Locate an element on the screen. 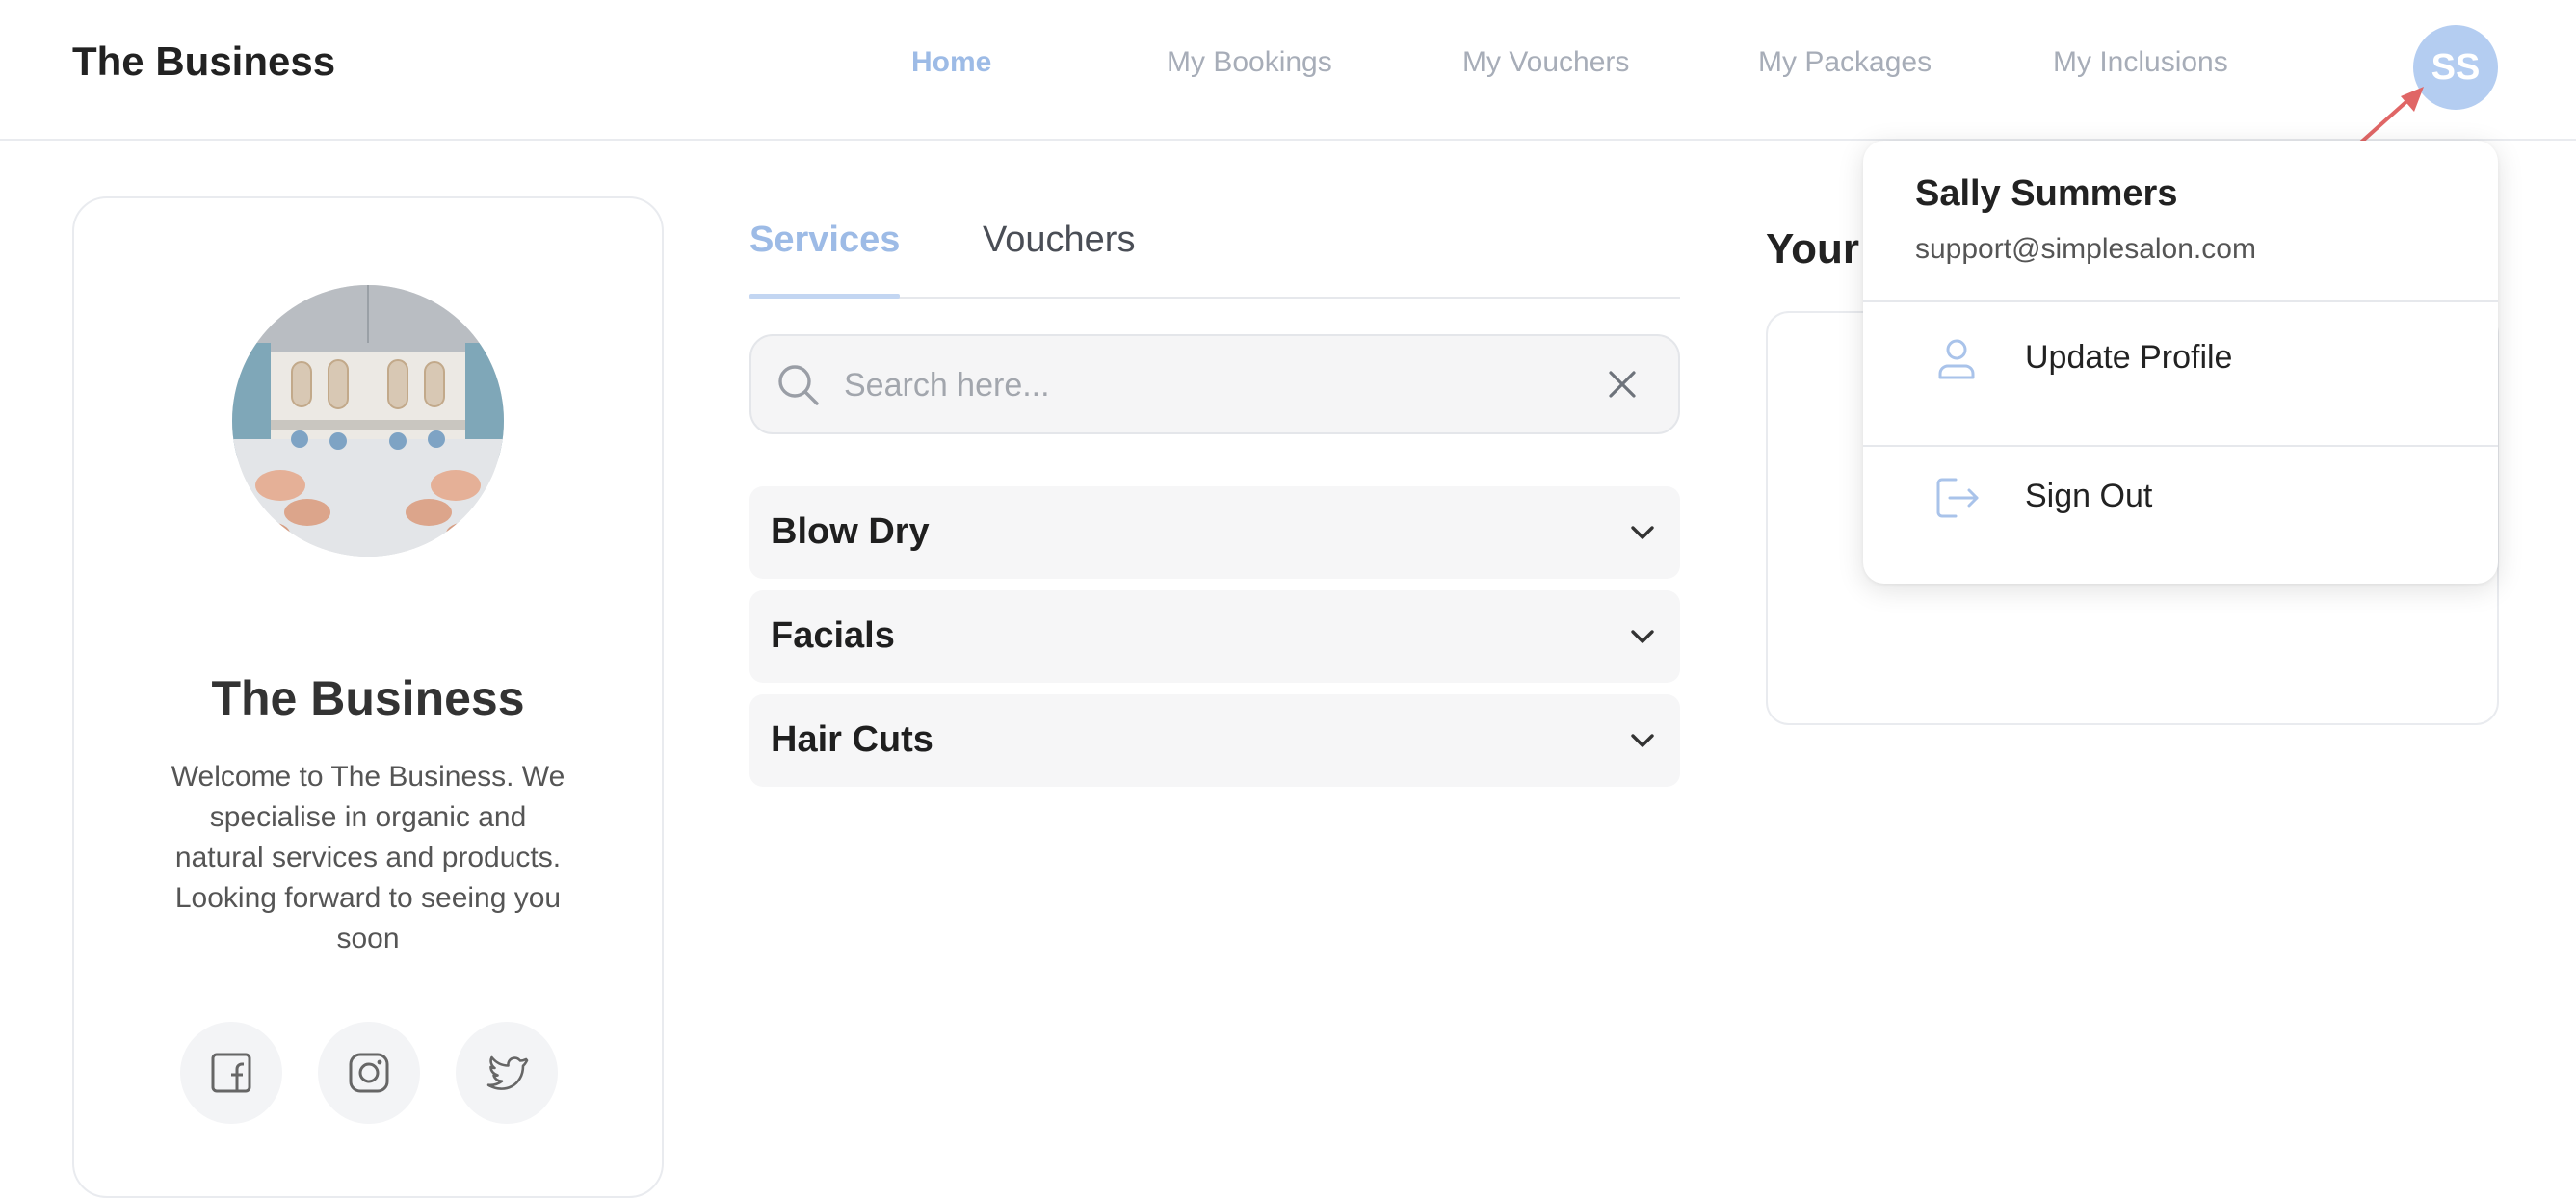  tab-vouchers: Vouchers is located at coordinates (1059, 241).